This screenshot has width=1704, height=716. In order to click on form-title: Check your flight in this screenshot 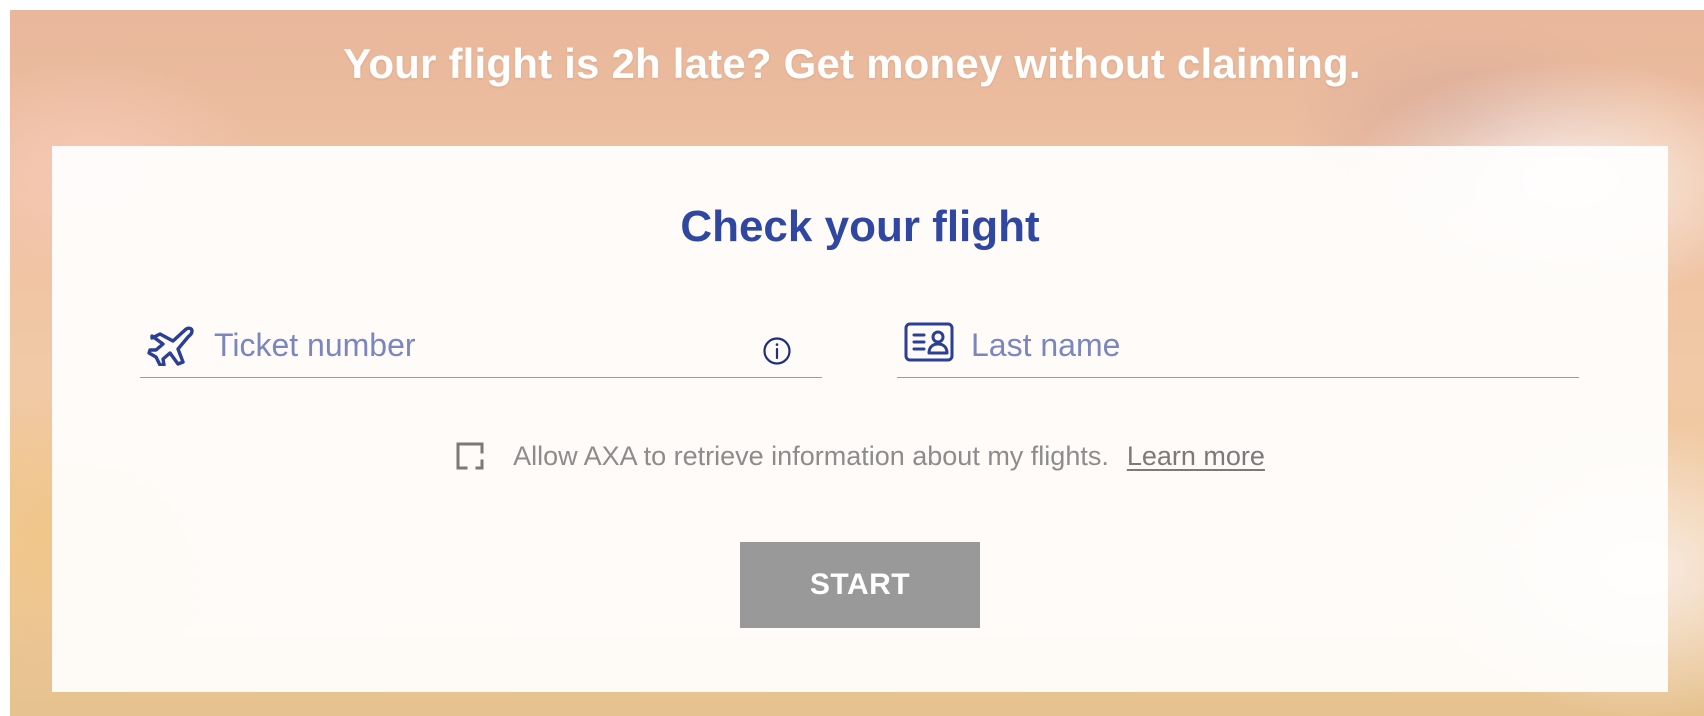, I will do `click(860, 226)`.